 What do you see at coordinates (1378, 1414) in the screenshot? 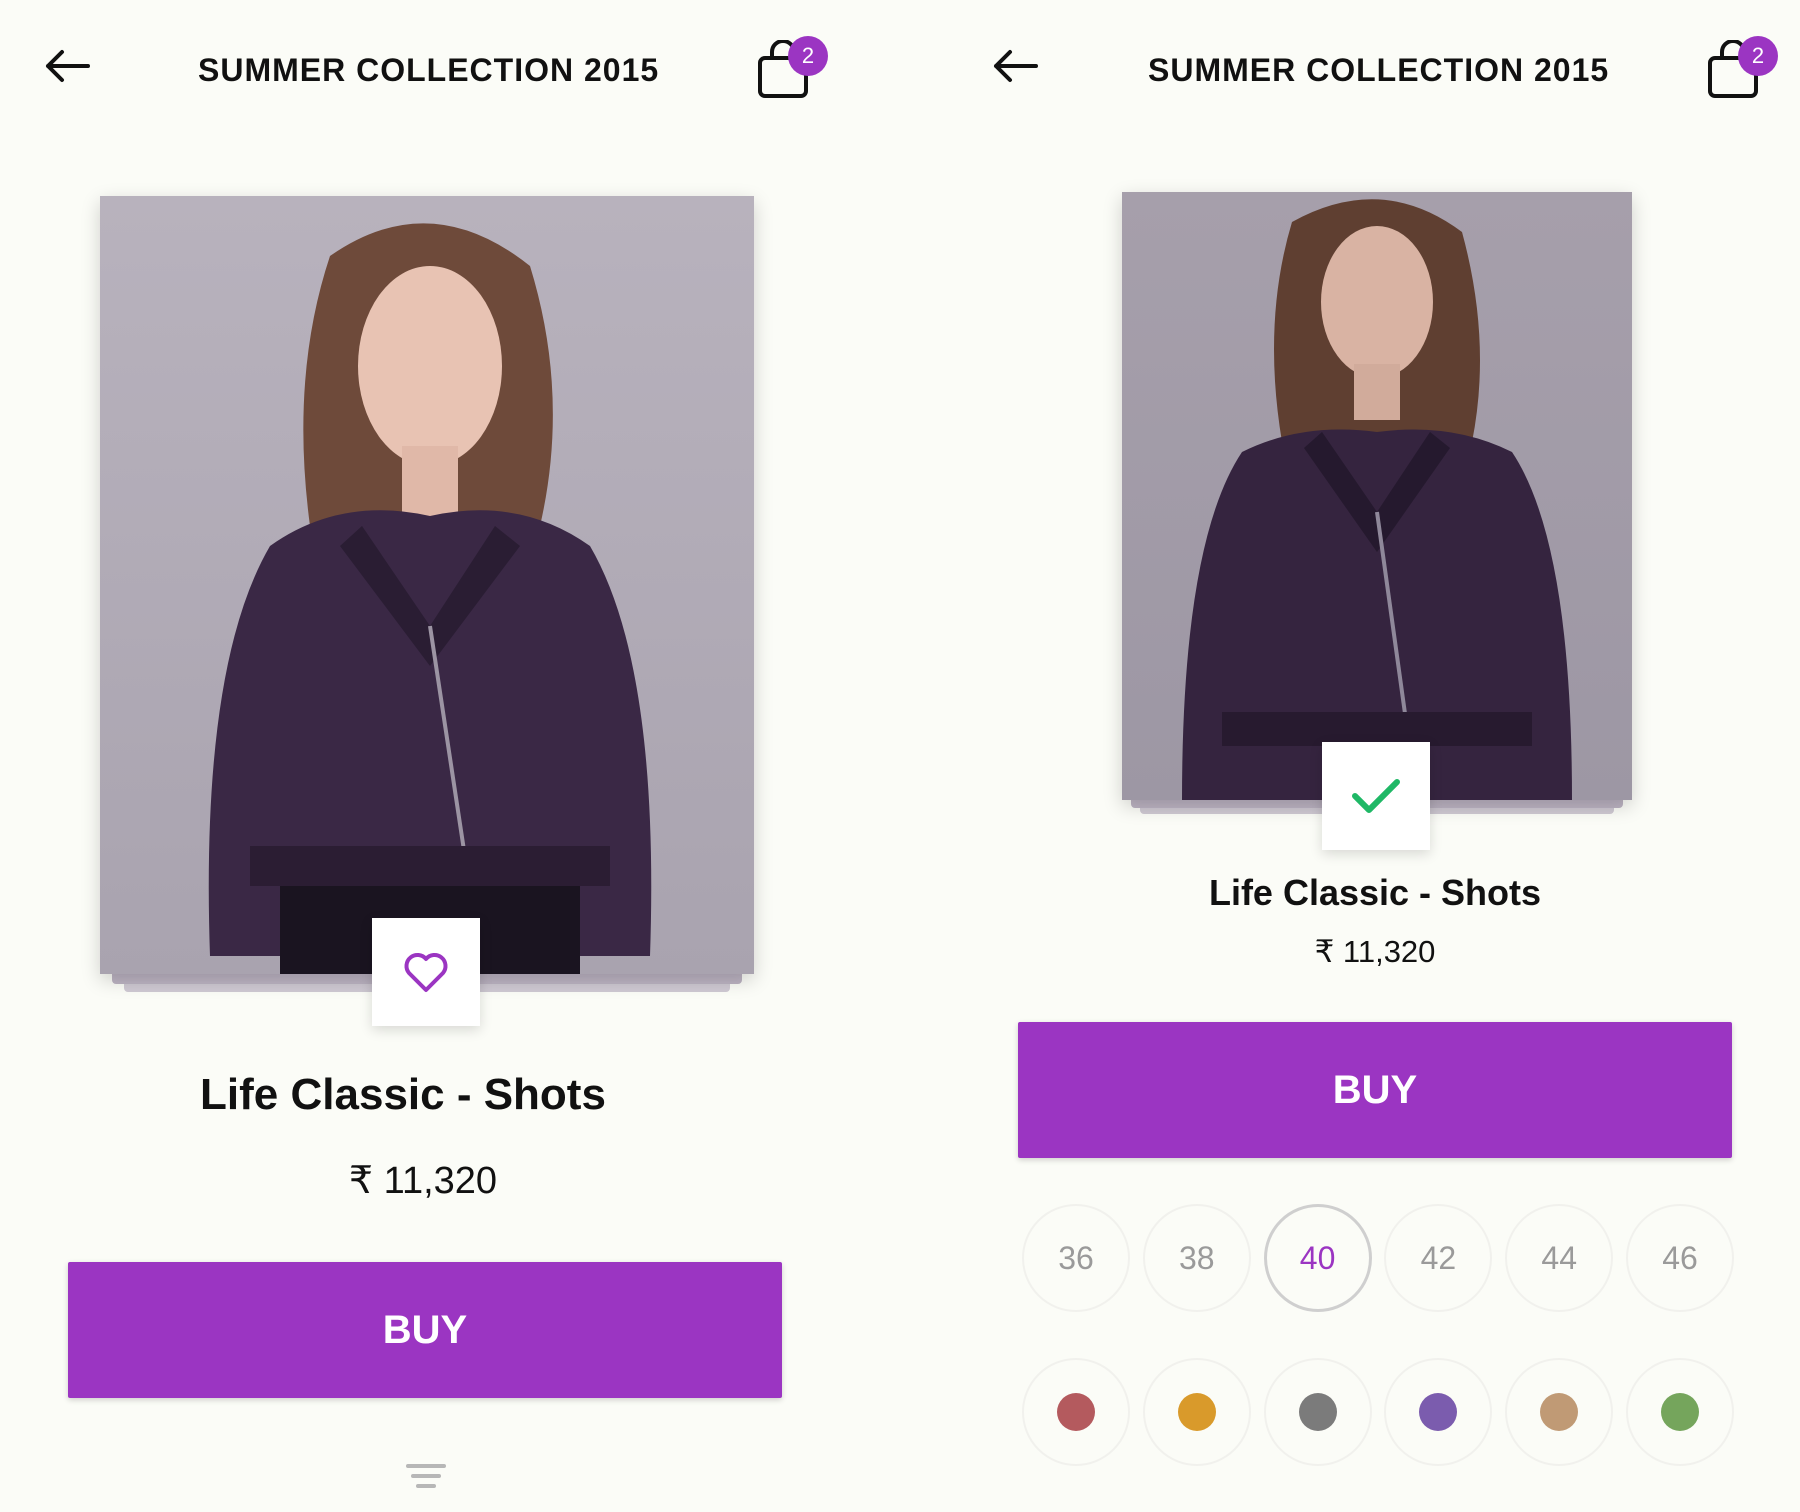
I see `color-selector` at bounding box center [1378, 1414].